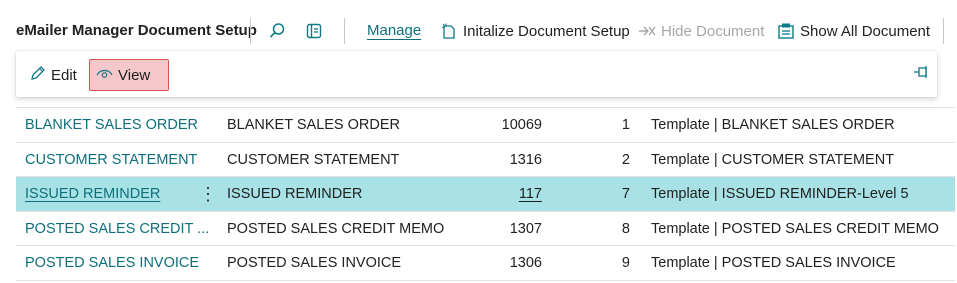  I want to click on eye-icon, so click(104, 75).